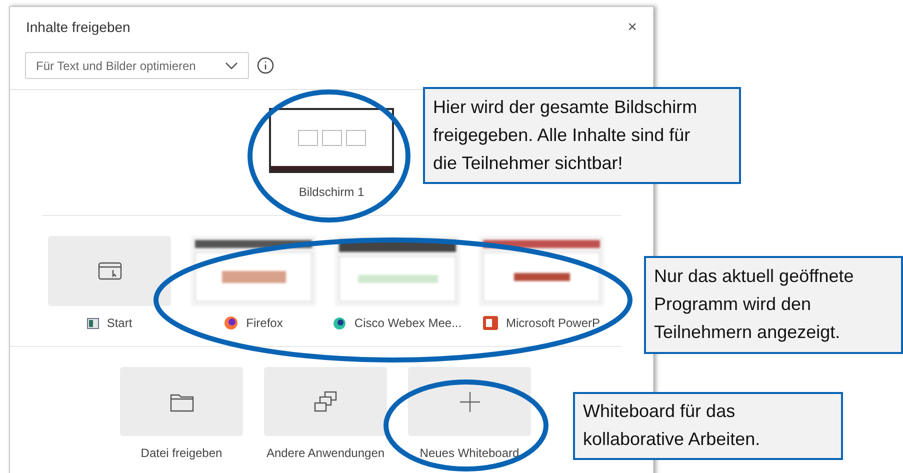 The width and height of the screenshot is (903, 473). Describe the element at coordinates (708, 426) in the screenshot. I see `callout-box: Whiteboard für das kollaborative Arbeiten.` at that location.